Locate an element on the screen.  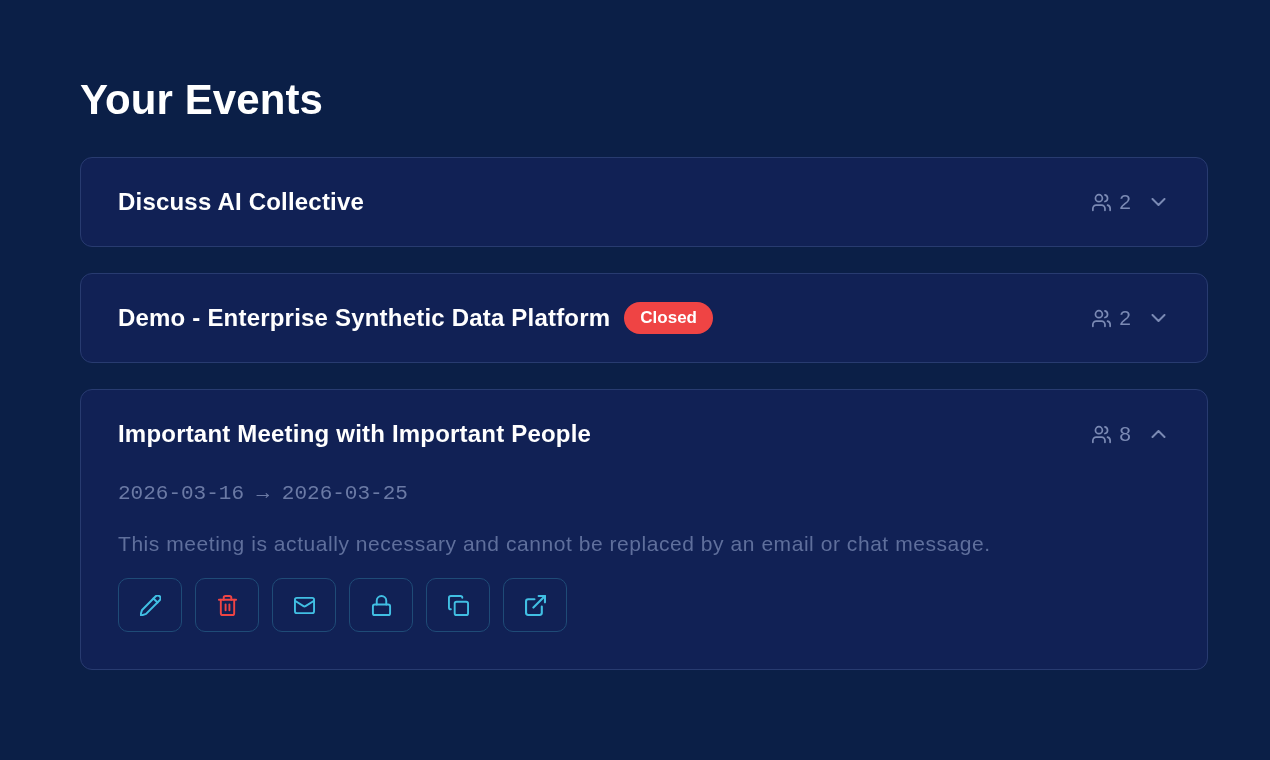
external-link-icon is located at coordinates (535, 605).